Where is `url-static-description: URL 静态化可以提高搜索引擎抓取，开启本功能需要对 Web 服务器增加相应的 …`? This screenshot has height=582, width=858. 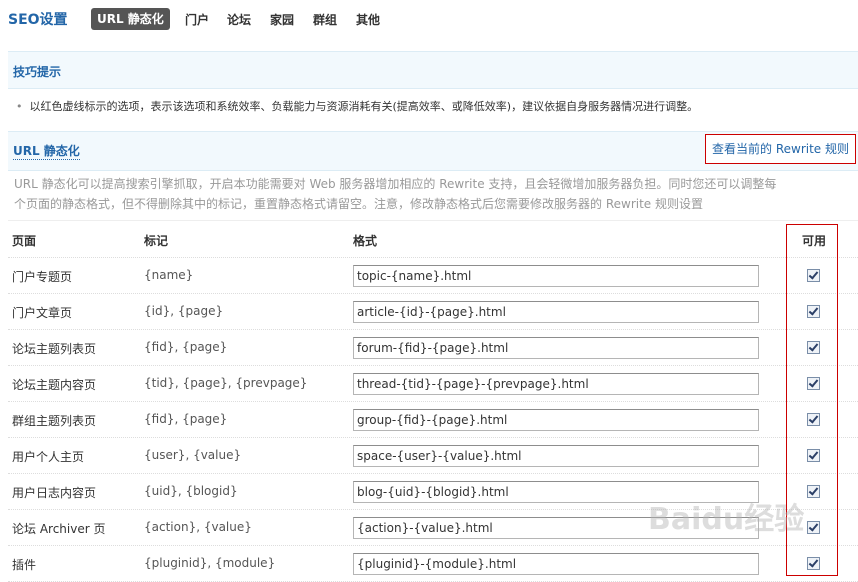
url-static-description: URL 静态化可以提高搜索引擎抓取，开启本功能需要对 Web 服务器增加相应的 … is located at coordinates (409, 194).